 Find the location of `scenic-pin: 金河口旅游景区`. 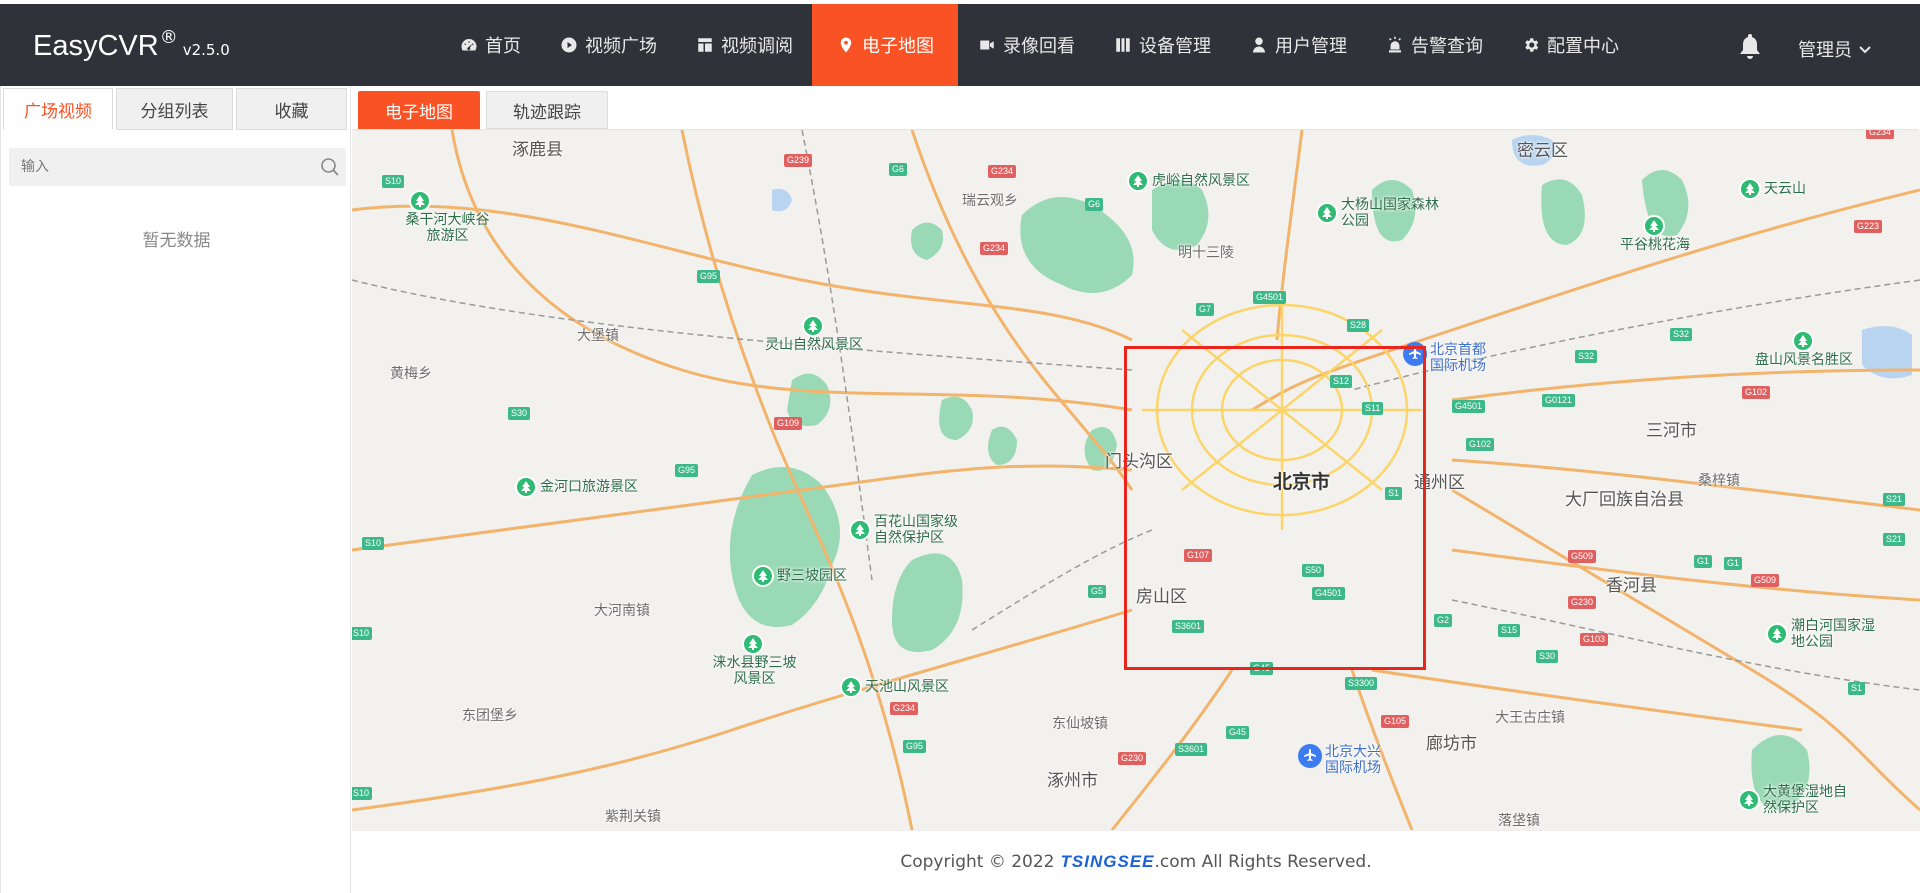

scenic-pin: 金河口旅游景区 is located at coordinates (576, 487).